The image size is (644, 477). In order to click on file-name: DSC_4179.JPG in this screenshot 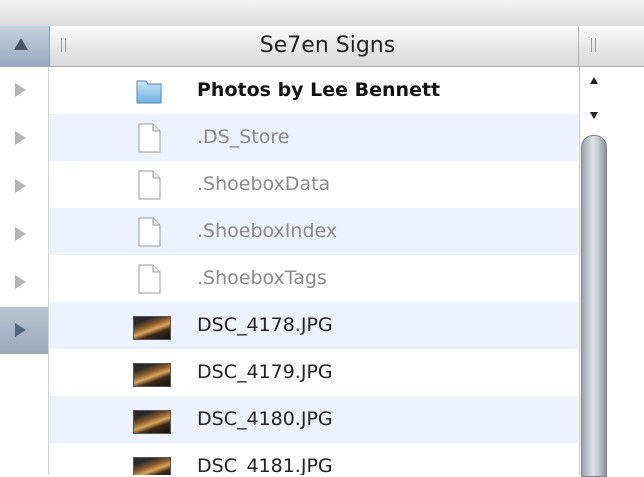, I will do `click(265, 372)`.